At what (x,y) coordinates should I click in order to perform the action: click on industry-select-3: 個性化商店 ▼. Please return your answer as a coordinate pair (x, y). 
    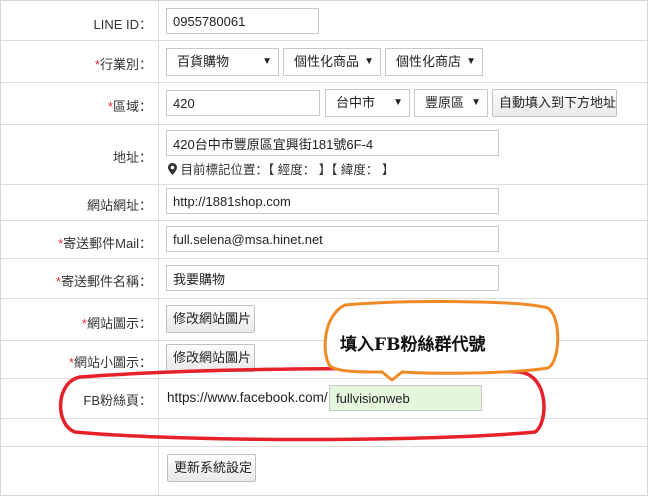
    Looking at the image, I should click on (434, 62).